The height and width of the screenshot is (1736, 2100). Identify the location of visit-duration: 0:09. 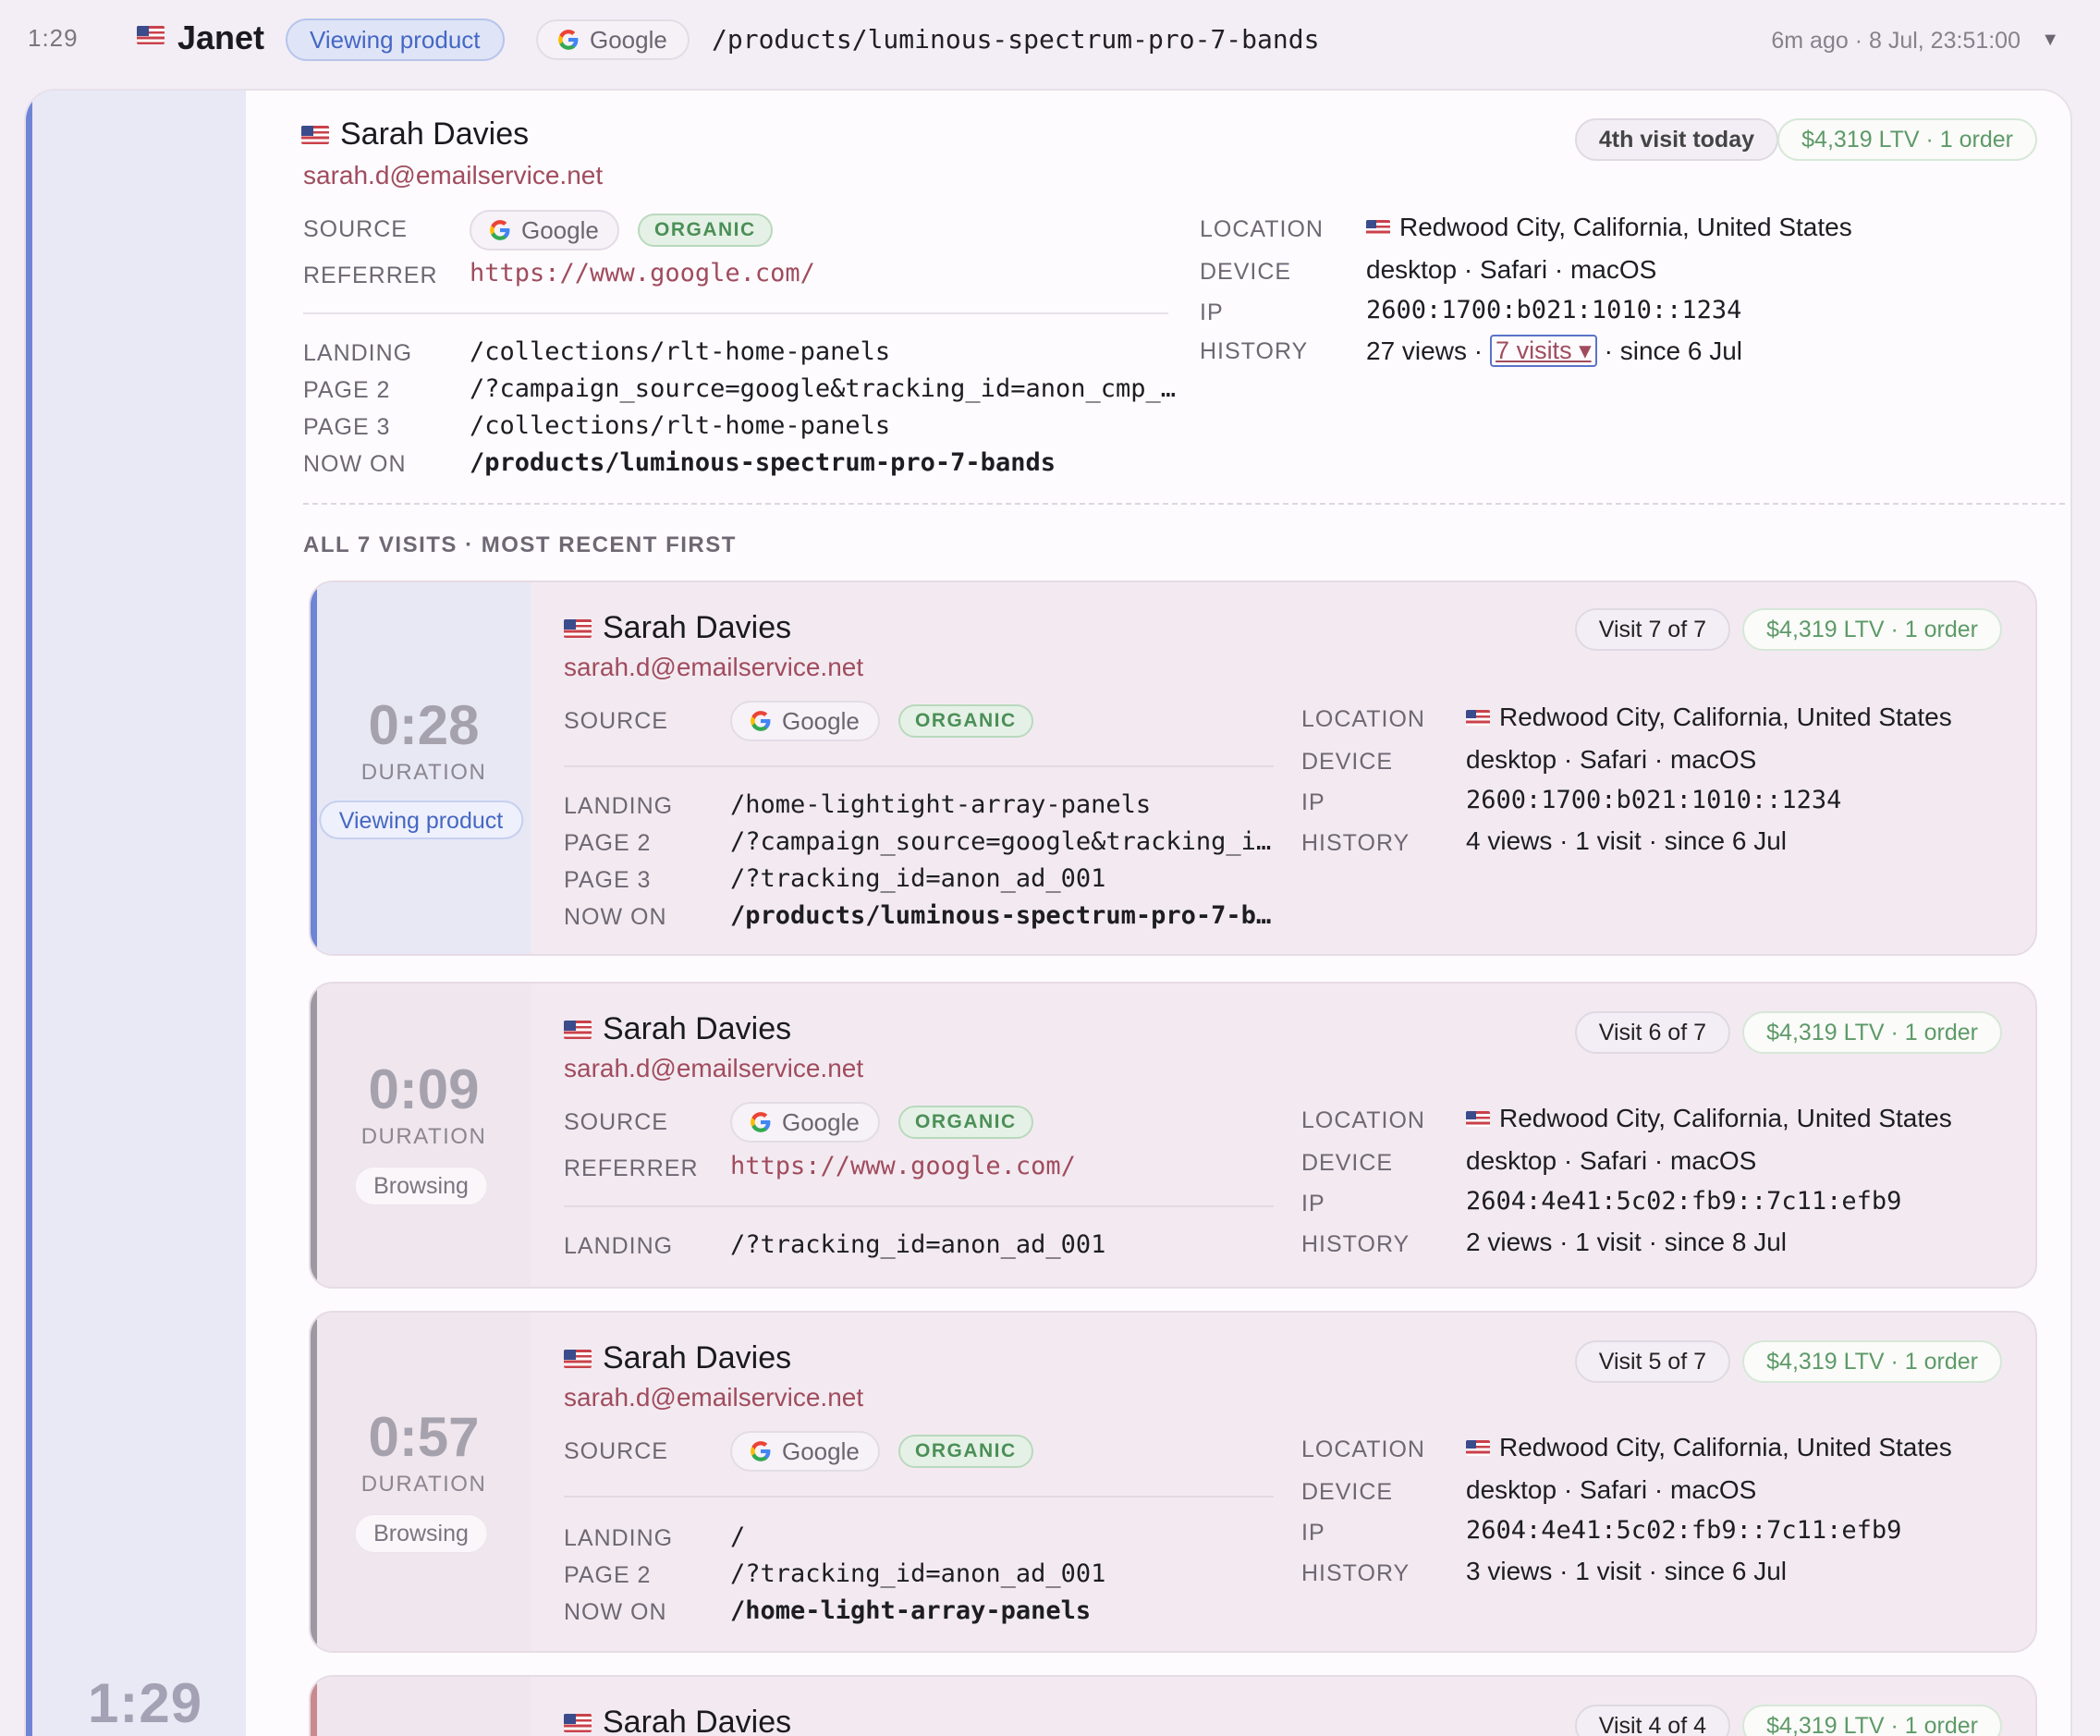
(424, 1089).